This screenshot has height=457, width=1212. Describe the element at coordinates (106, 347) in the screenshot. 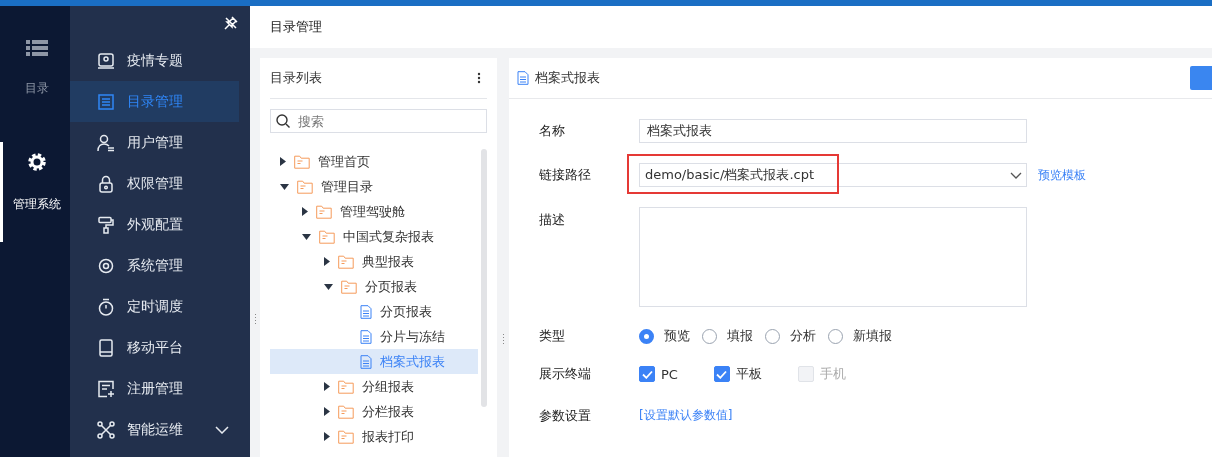

I see `tablet-icon` at that location.